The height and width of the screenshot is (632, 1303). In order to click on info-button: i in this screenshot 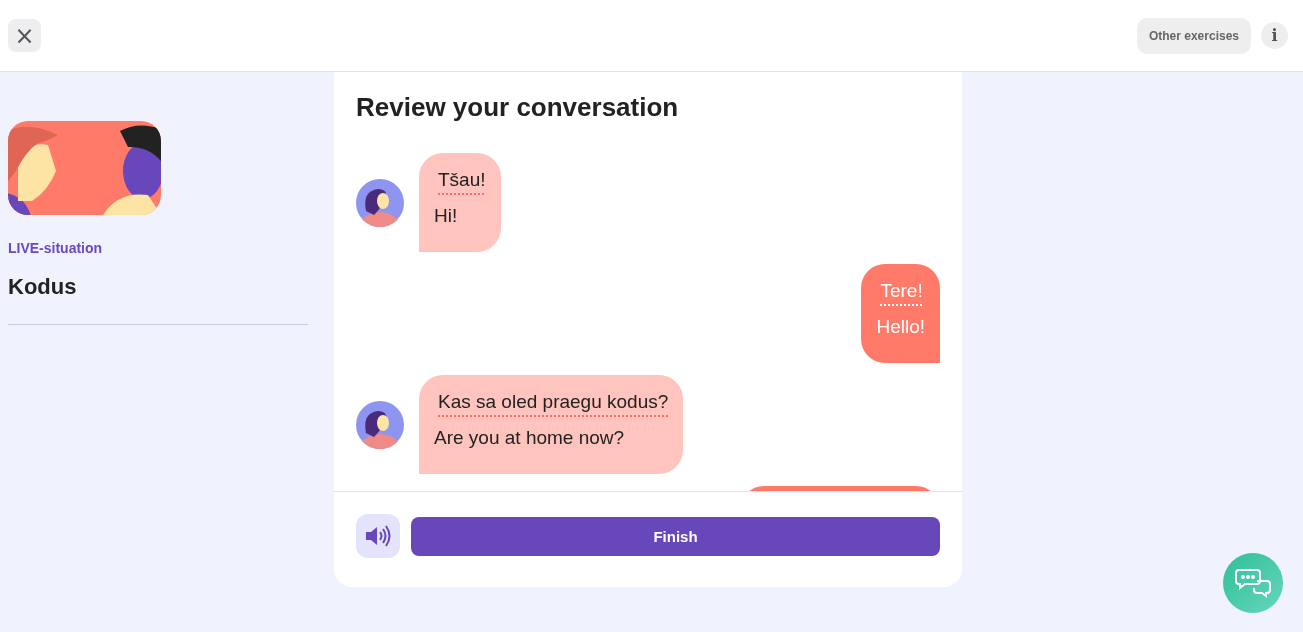, I will do `click(1274, 35)`.